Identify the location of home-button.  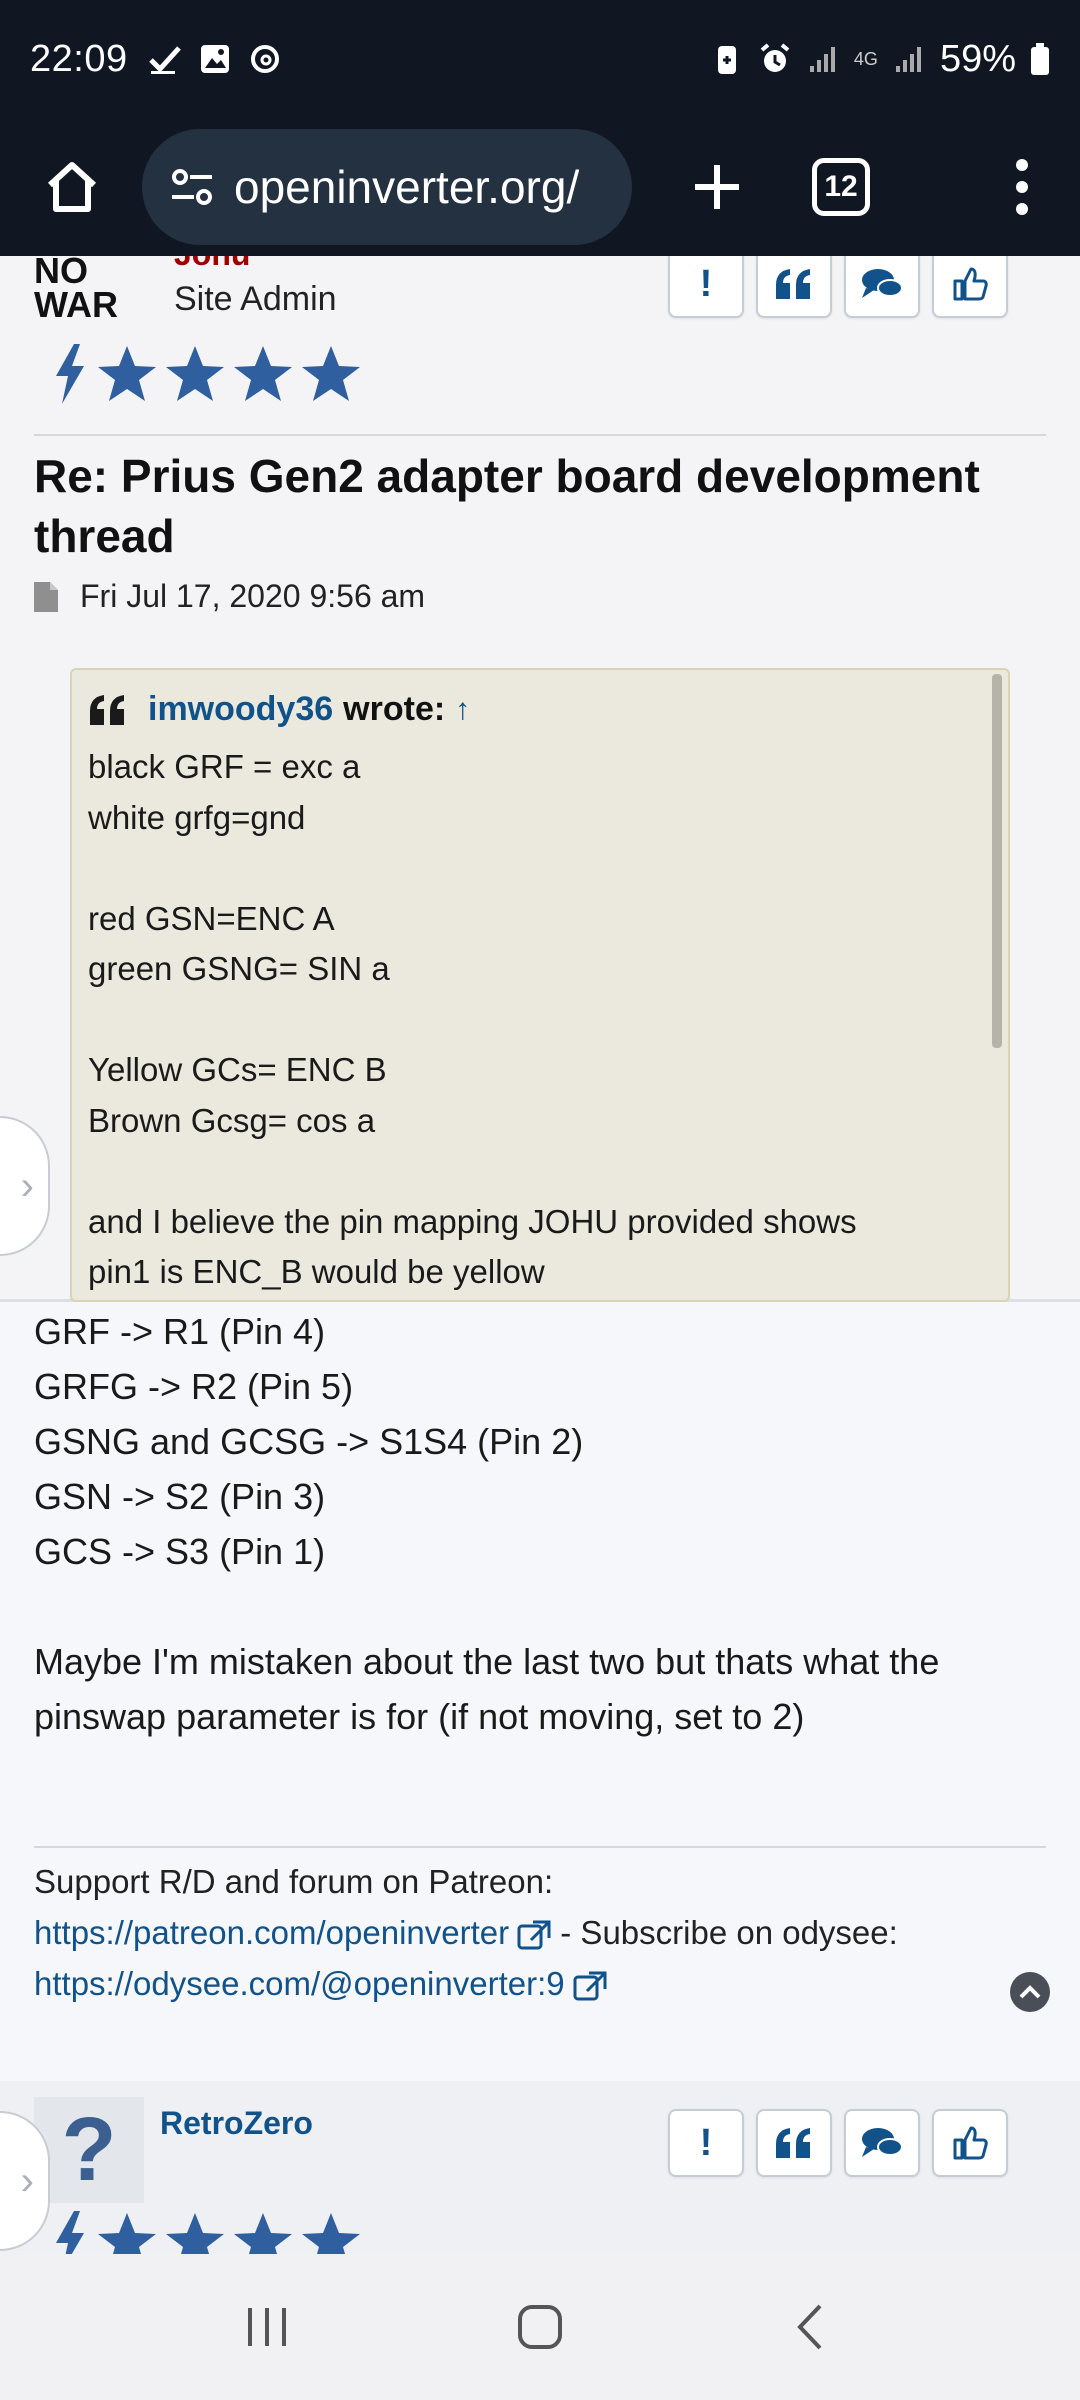
(72, 187).